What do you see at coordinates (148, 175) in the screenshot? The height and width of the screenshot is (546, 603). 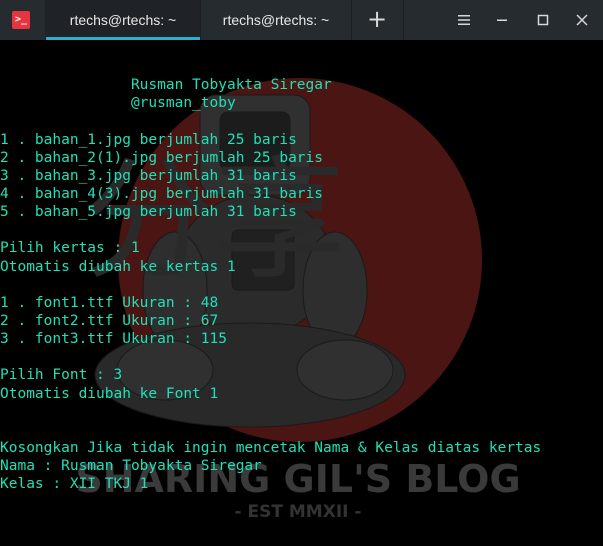 I see `terminal-line: 3 . bahan_3.jpg berjumlah 31 baris` at bounding box center [148, 175].